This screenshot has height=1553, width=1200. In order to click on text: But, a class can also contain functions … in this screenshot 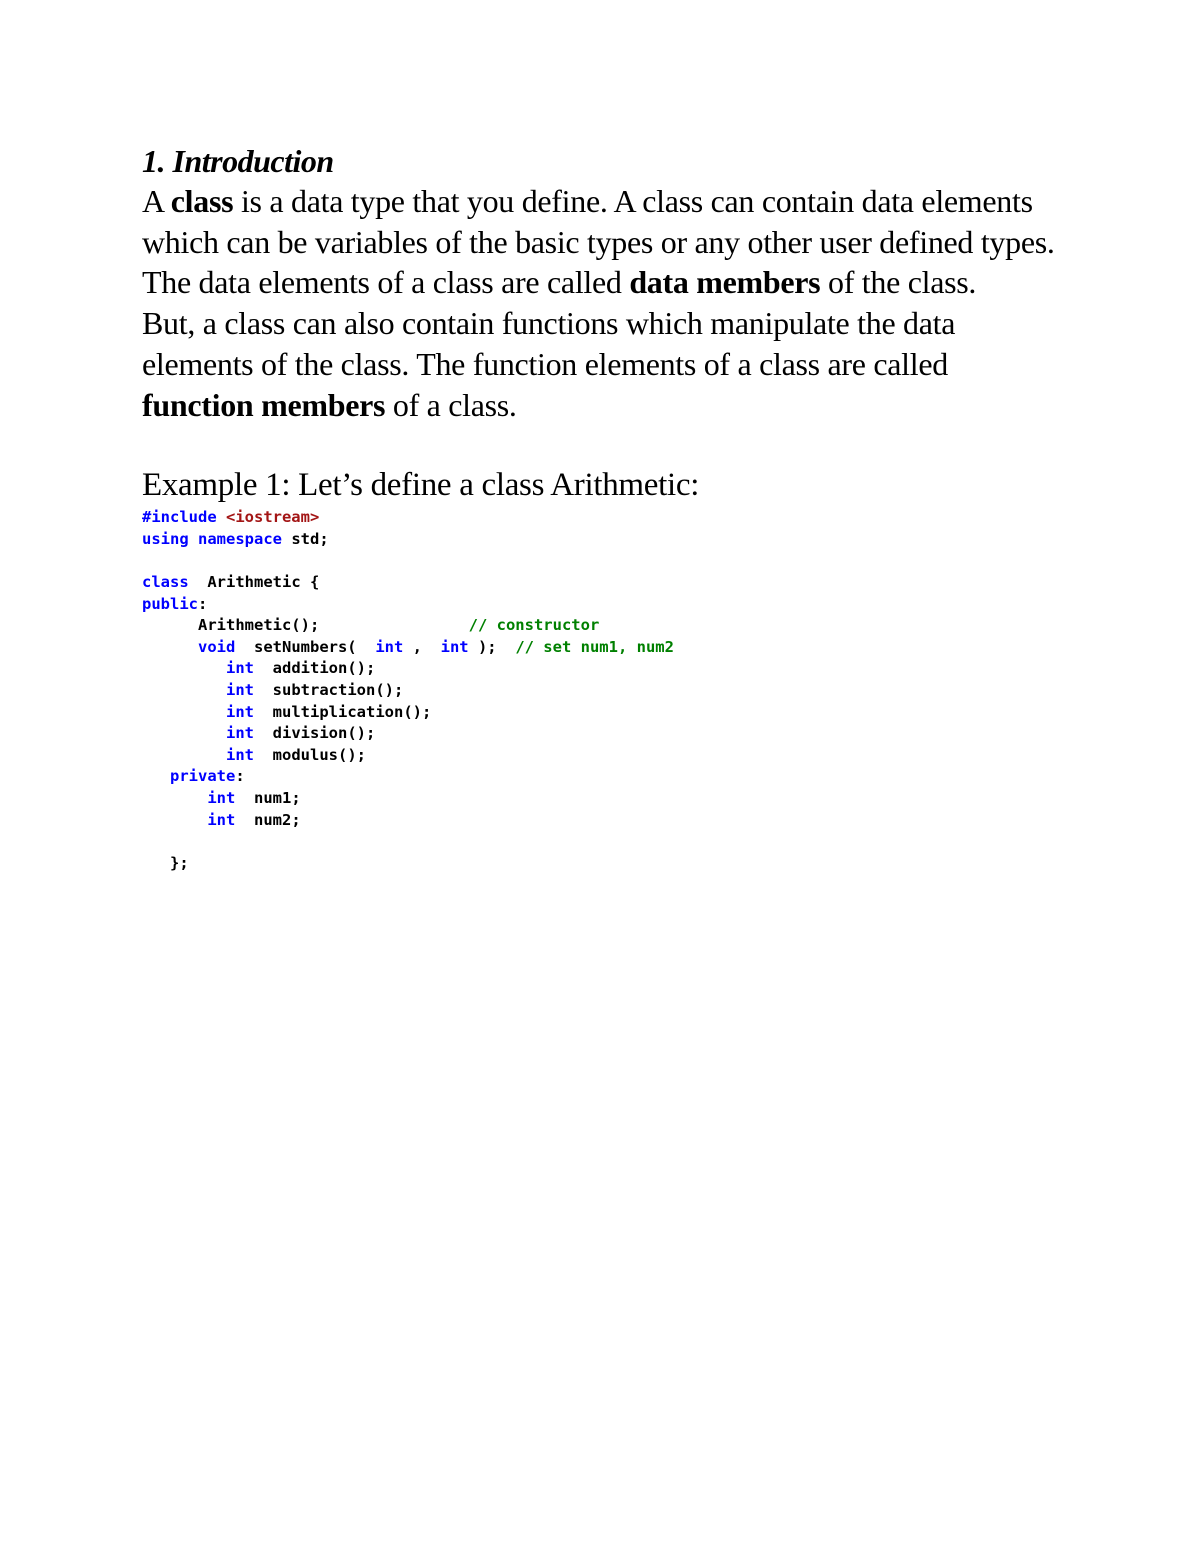, I will do `click(549, 343)`.